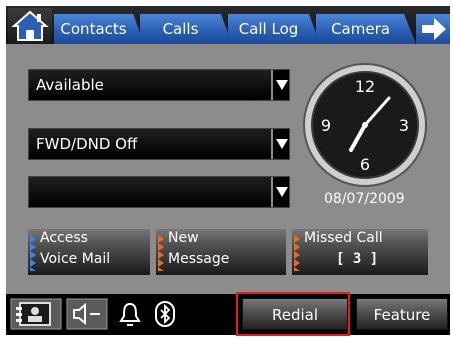 This screenshot has width=453, height=339. What do you see at coordinates (159, 192) in the screenshot?
I see `third-dropdown` at bounding box center [159, 192].